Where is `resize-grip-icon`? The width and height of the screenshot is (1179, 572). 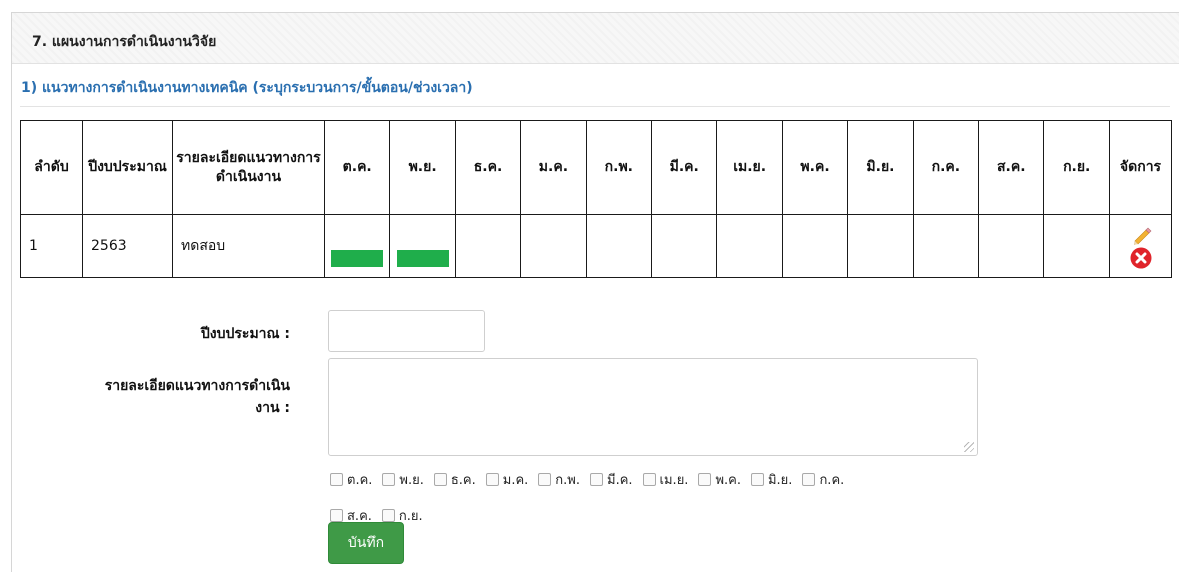
resize-grip-icon is located at coordinates (969, 447).